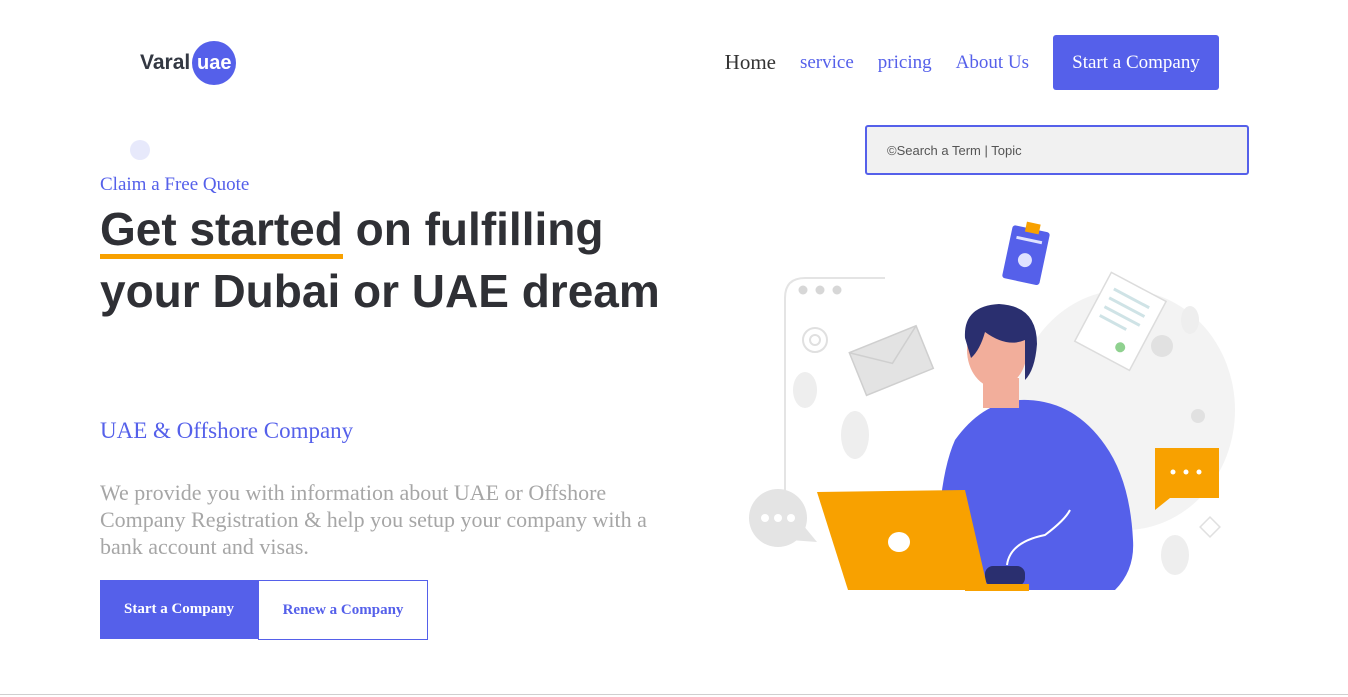 This screenshot has height=697, width=1348. Describe the element at coordinates (174, 185) in the screenshot. I see `claim-quote-link: Claim a Free Quote` at that location.